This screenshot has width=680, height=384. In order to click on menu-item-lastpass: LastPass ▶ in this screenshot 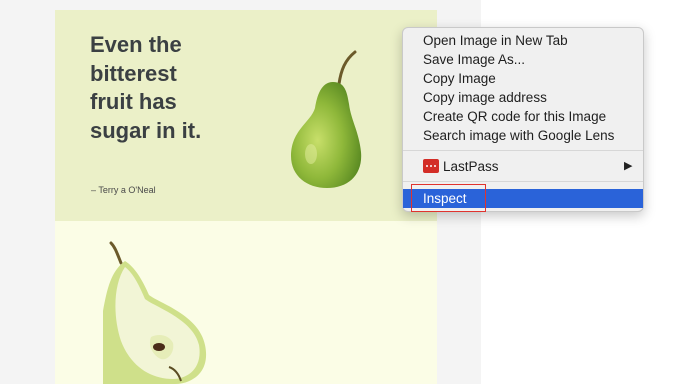, I will do `click(523, 166)`.